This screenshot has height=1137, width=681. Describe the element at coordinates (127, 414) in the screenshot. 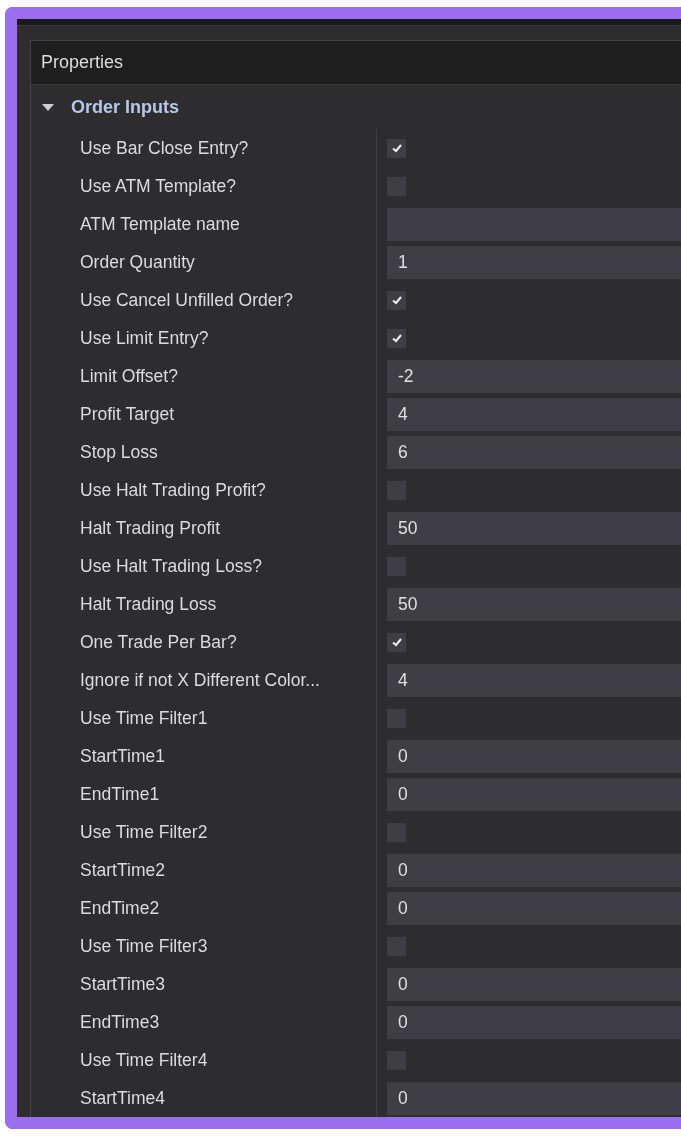

I see `property-label: Profit Target` at that location.